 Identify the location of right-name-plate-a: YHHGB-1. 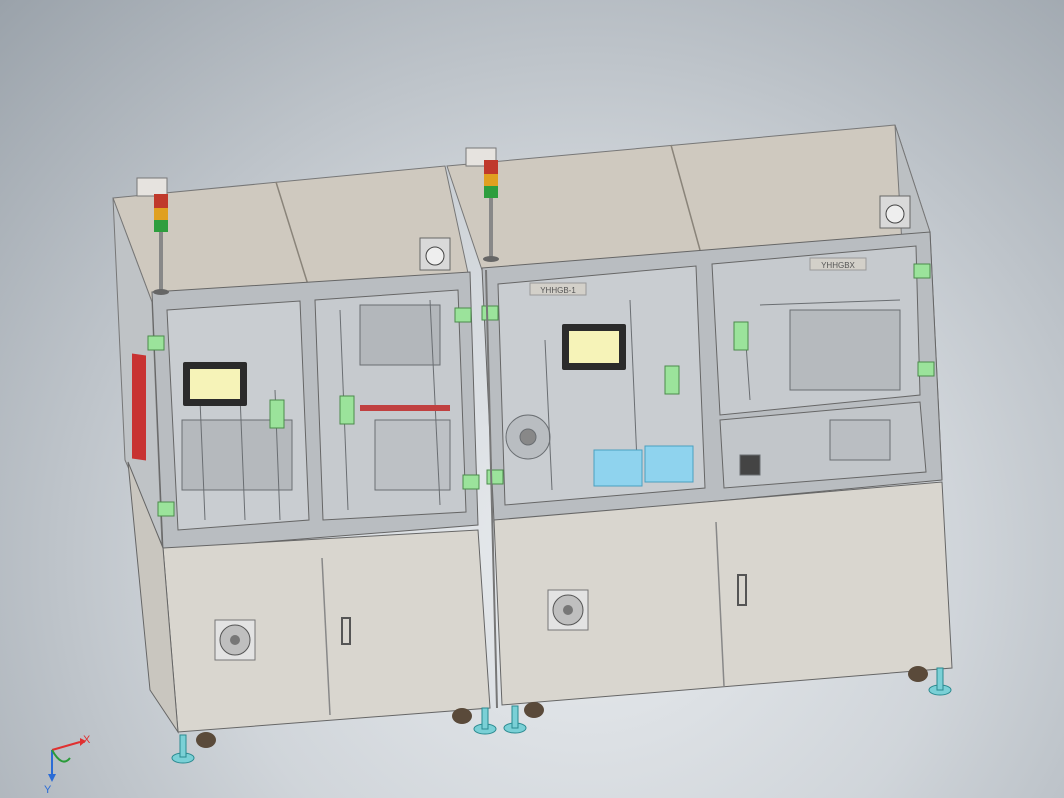
(558, 290).